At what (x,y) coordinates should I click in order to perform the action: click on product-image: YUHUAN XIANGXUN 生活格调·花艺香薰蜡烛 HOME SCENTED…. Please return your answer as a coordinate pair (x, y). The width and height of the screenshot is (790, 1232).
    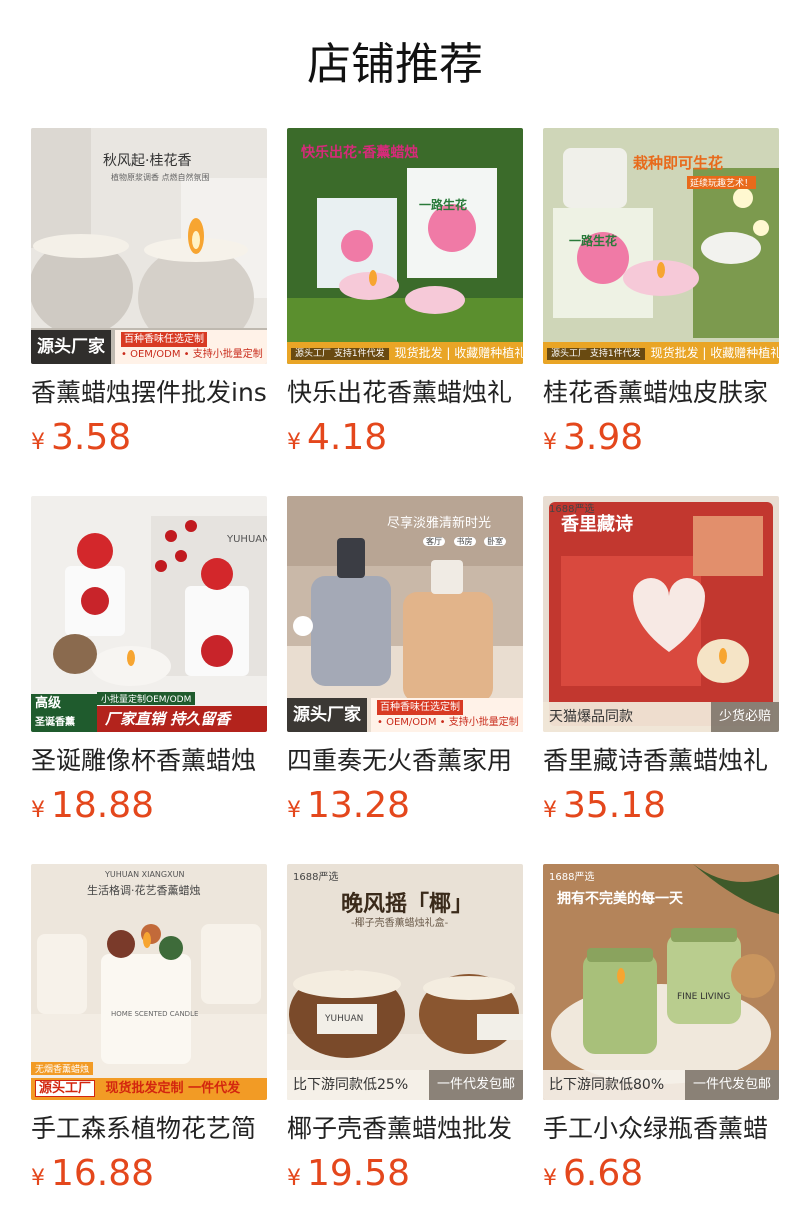
    Looking at the image, I should click on (149, 982).